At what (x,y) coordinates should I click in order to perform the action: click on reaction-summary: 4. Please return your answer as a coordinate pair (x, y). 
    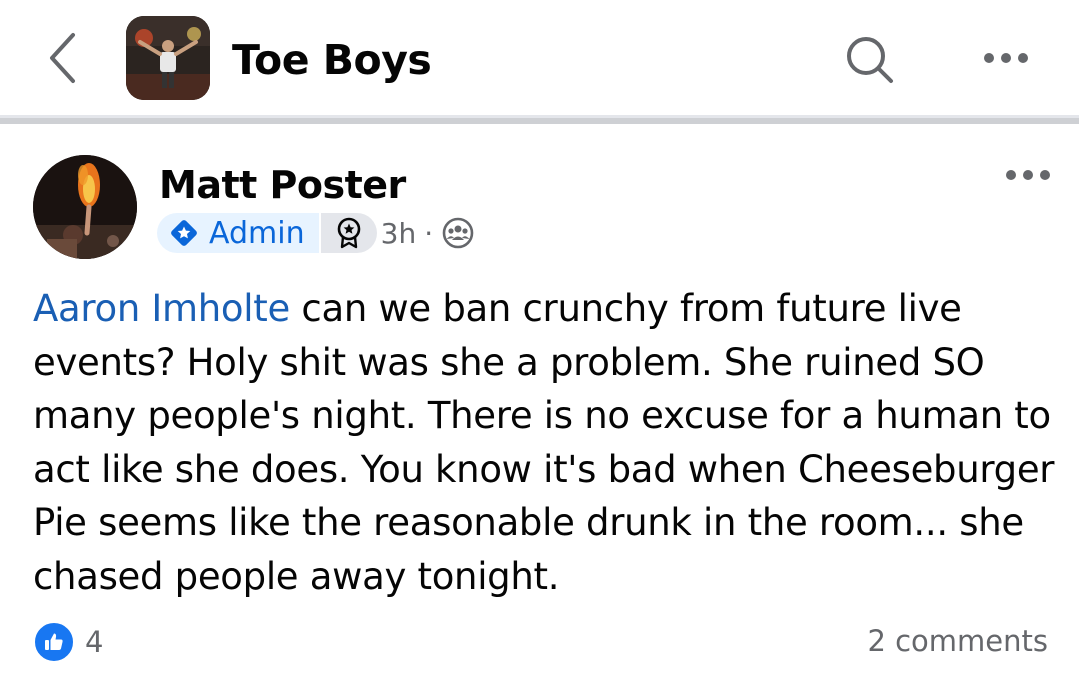
    Looking at the image, I should click on (68, 642).